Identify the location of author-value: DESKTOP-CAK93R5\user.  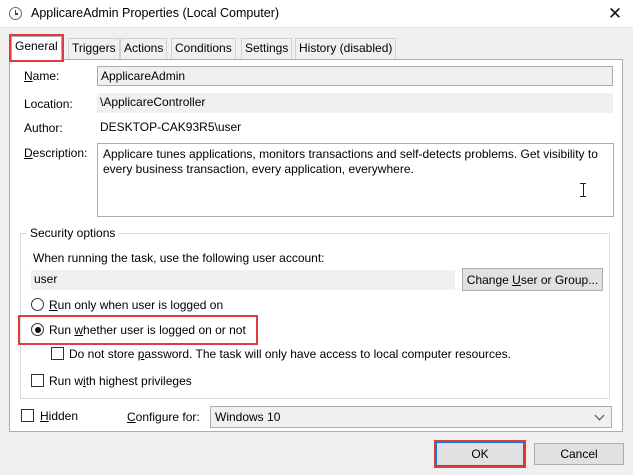
(171, 127).